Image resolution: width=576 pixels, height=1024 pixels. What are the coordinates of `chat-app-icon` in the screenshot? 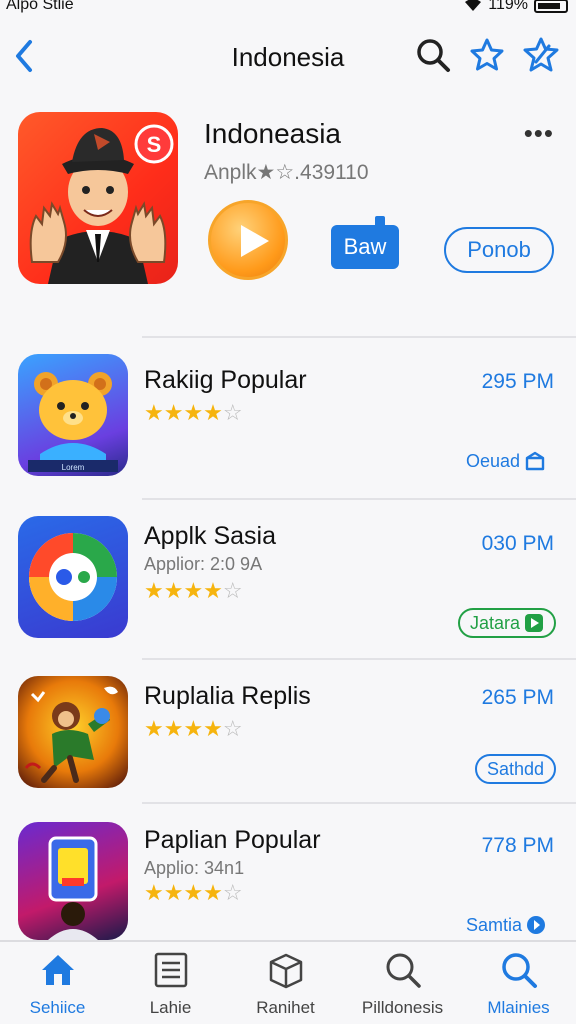 It's located at (73, 577).